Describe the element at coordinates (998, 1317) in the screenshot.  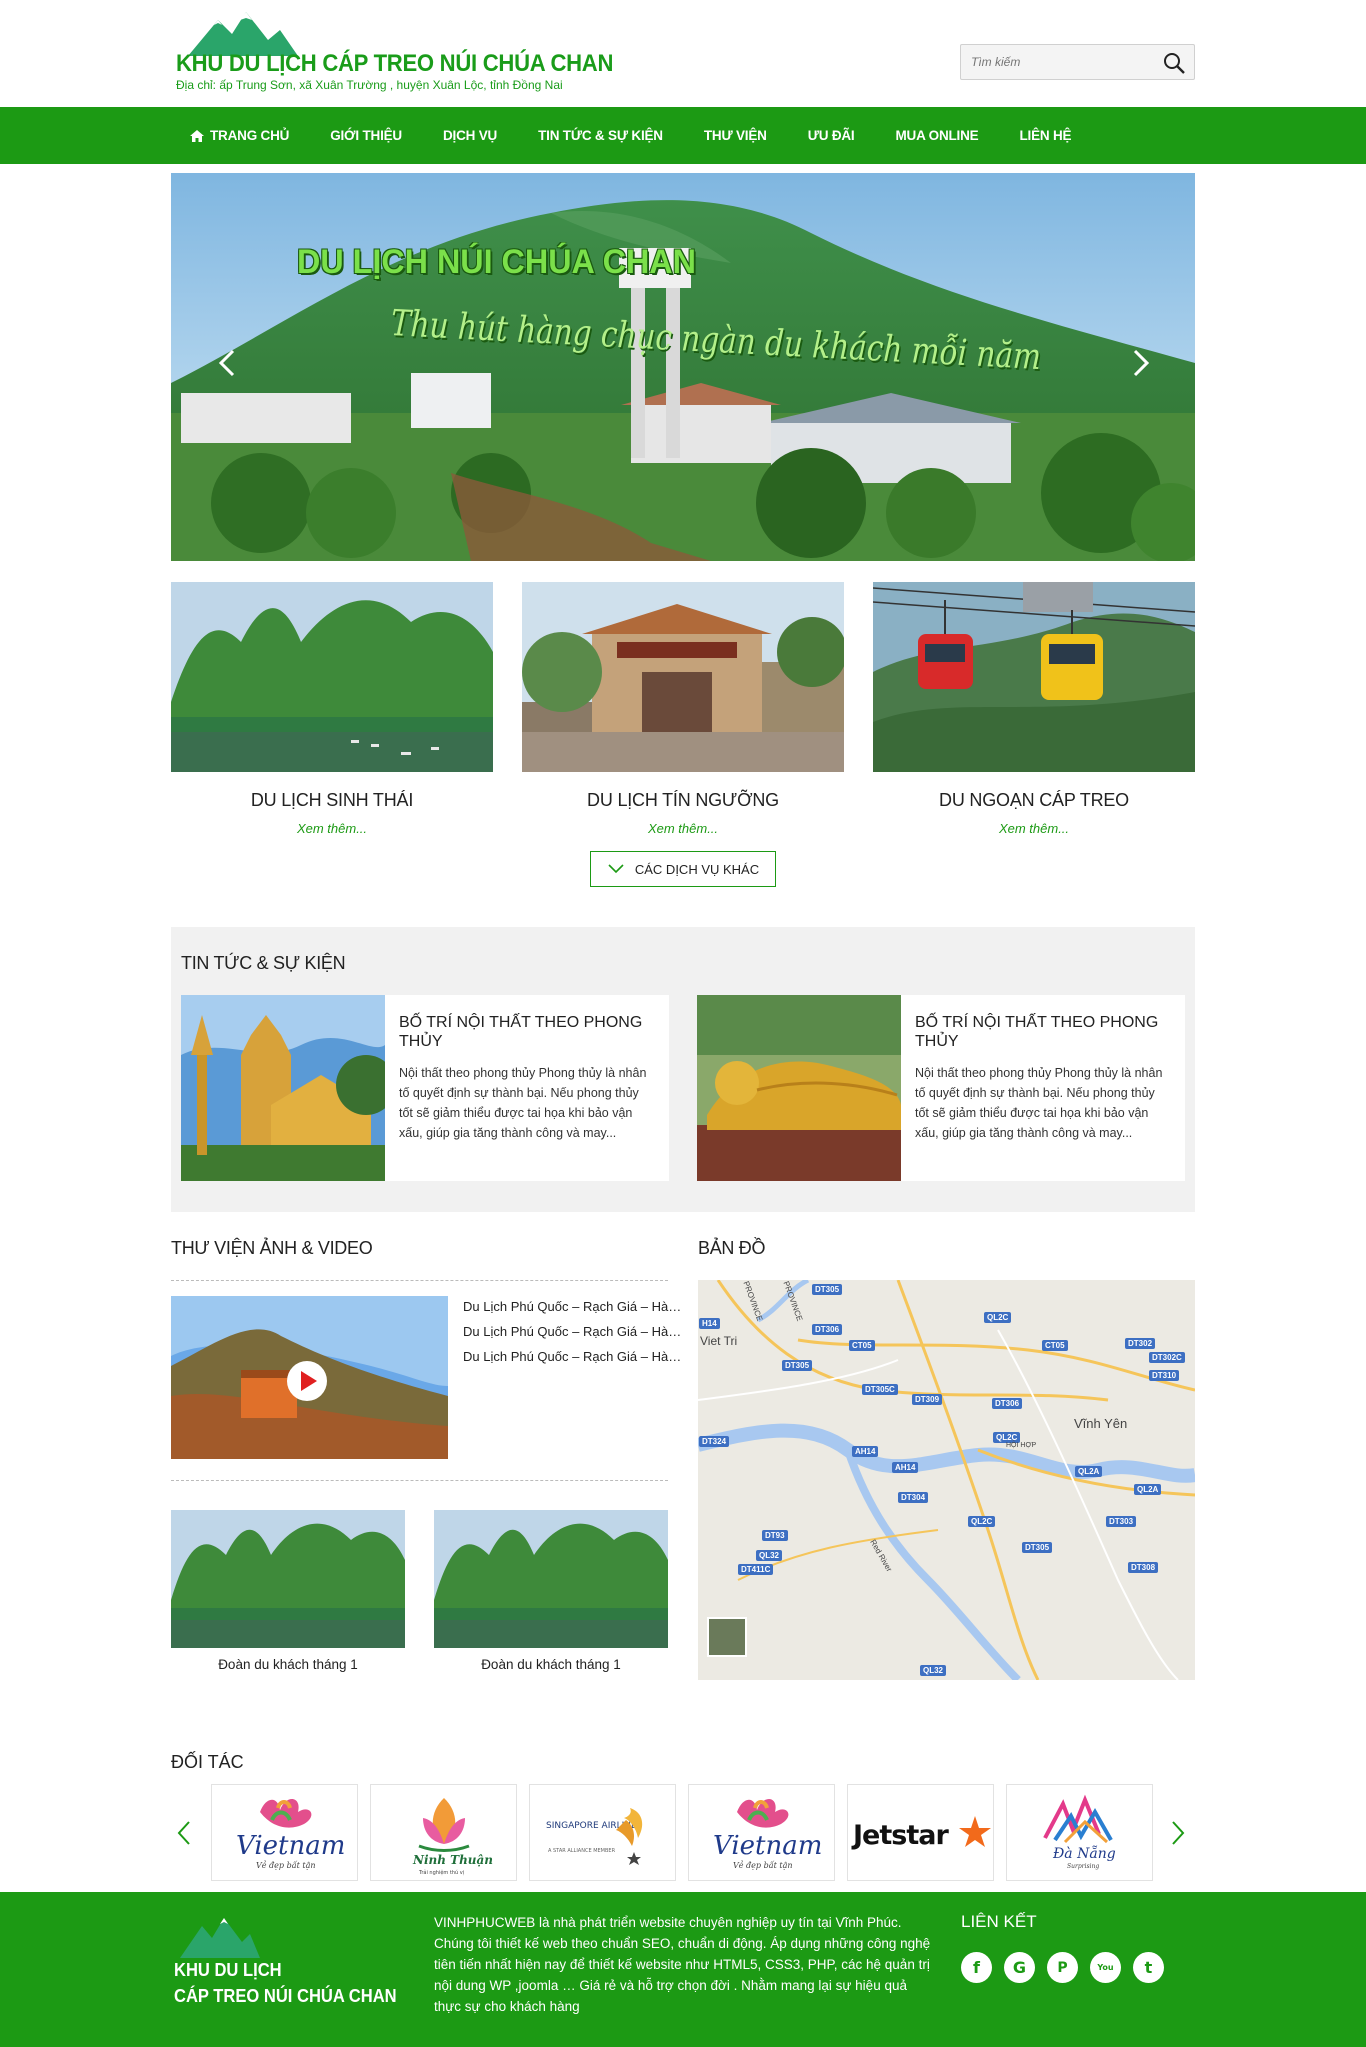
I see `map-road-label: QL2C` at that location.